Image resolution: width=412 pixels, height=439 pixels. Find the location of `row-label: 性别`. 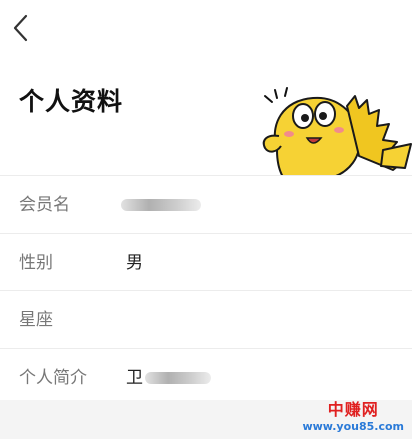

row-label: 性别 is located at coordinates (36, 263).